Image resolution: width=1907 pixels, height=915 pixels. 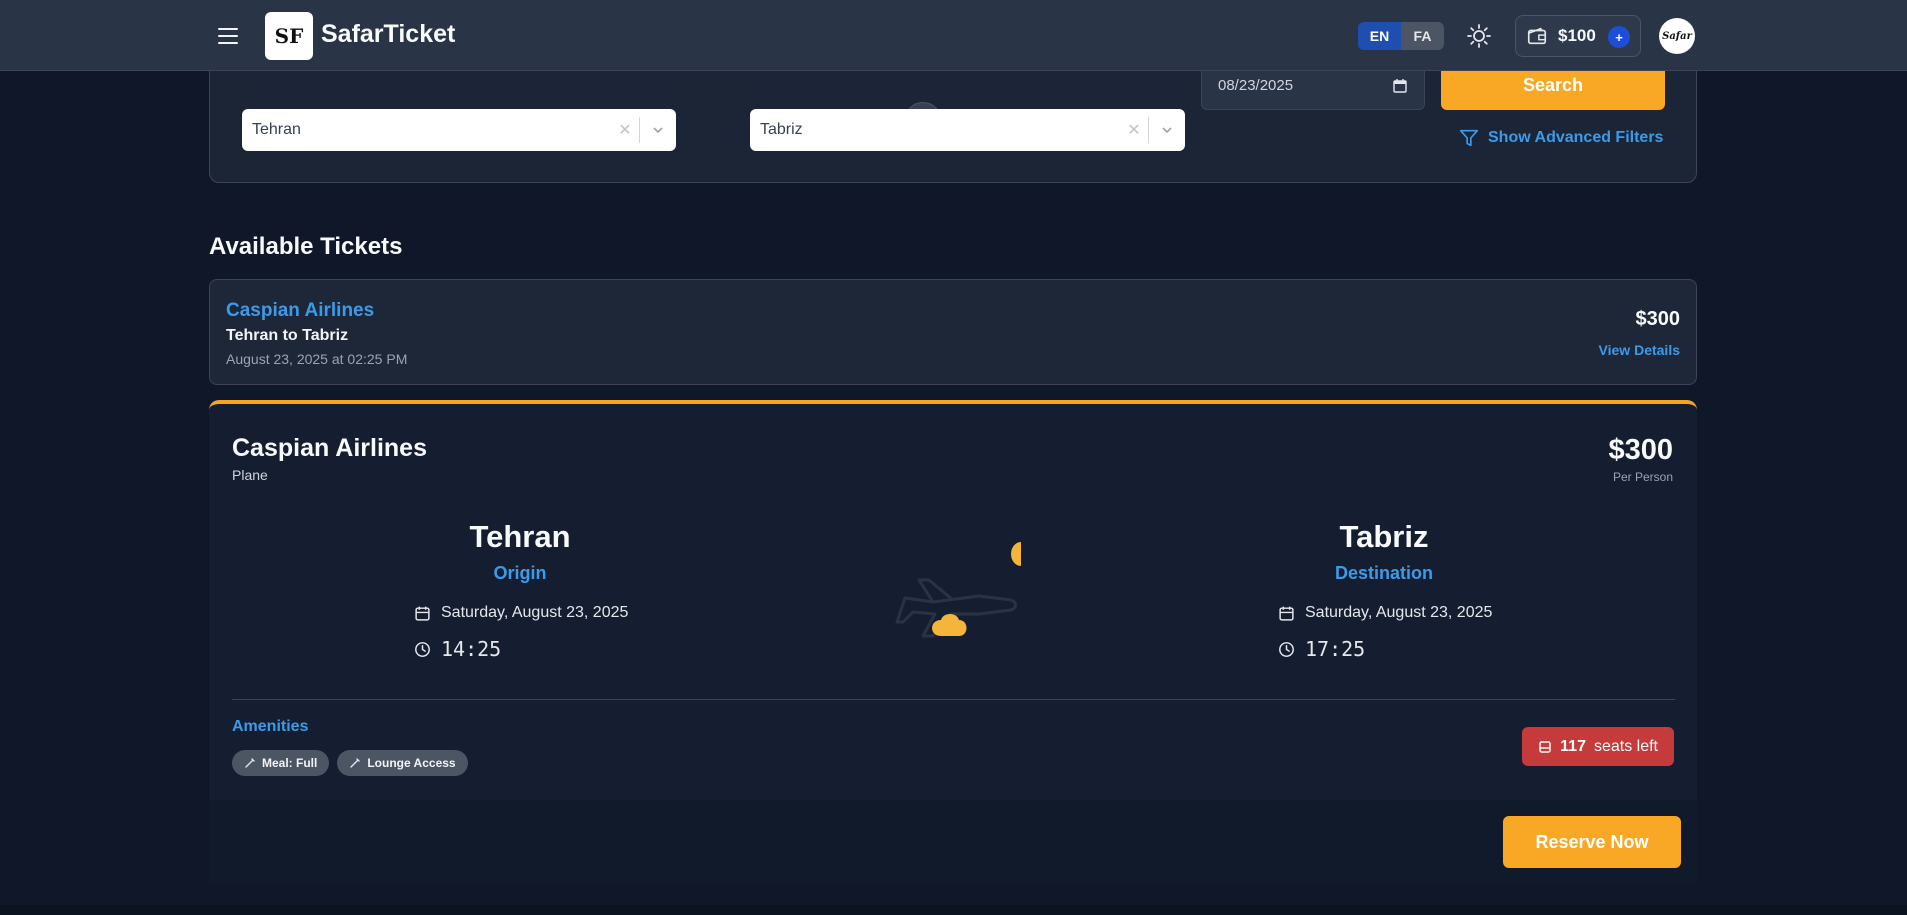 I want to click on detail-price: $300, so click(x=1640, y=450).